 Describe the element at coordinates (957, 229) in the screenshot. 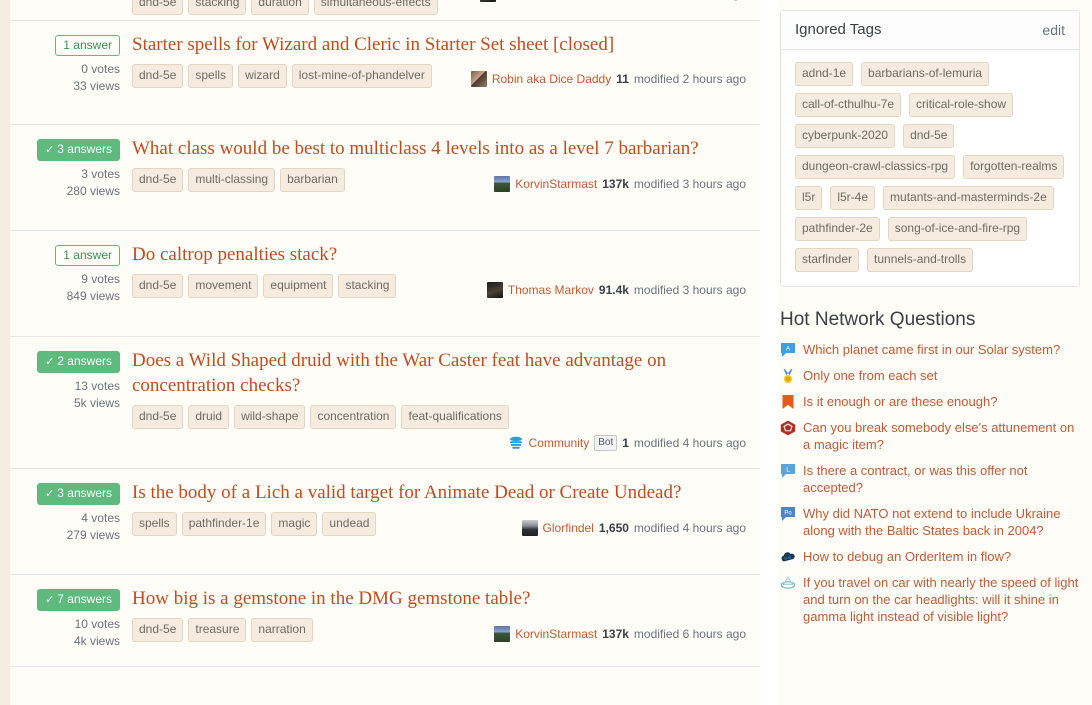

I see `ignored-tag: song-of-ice-and-fire-rpg` at that location.